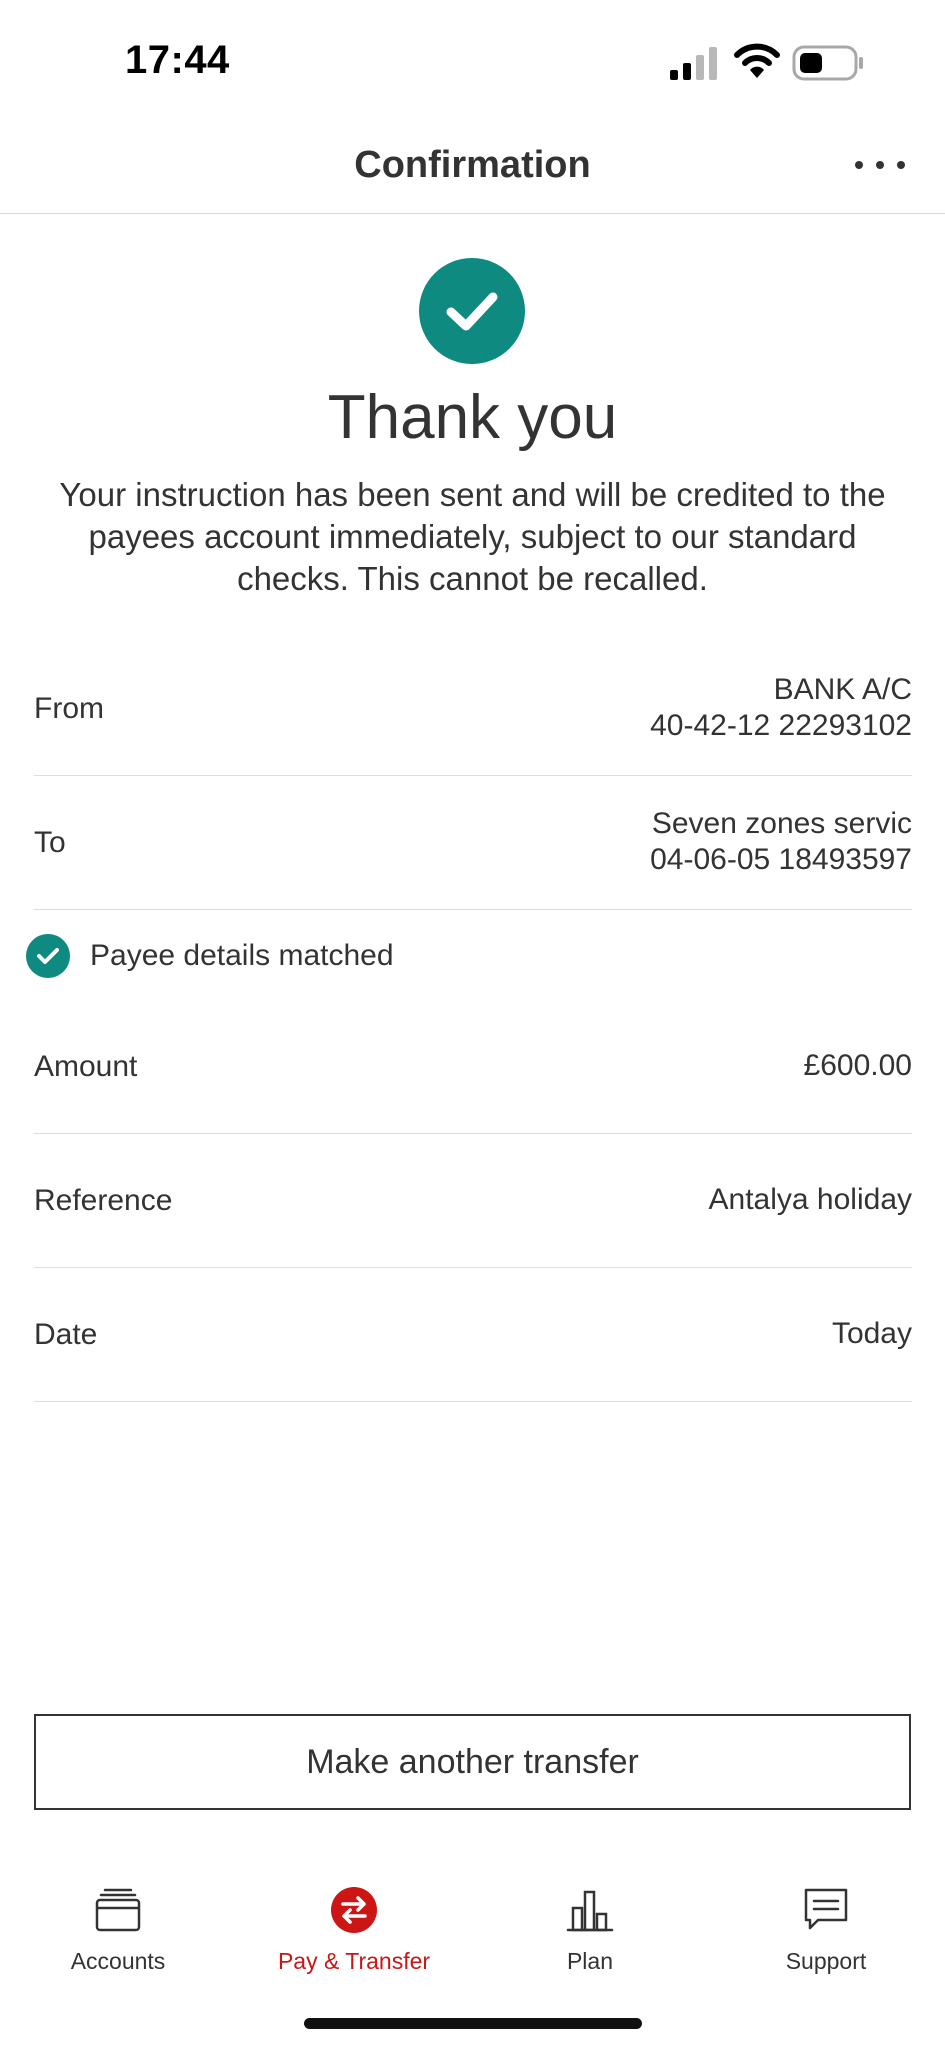 Image resolution: width=945 pixels, height=2048 pixels. I want to click on reference-row: Reference Antalya holiday, so click(473, 1201).